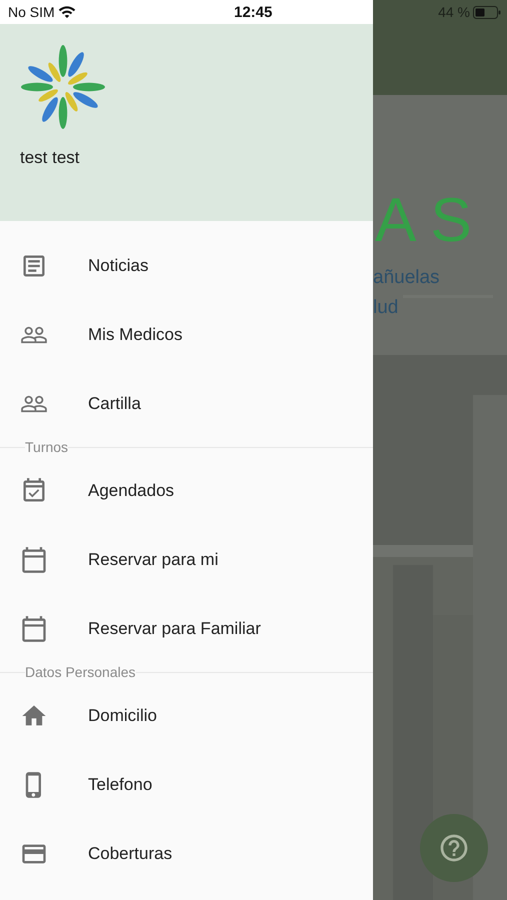 The height and width of the screenshot is (900, 507). What do you see at coordinates (253, 12) in the screenshot?
I see `clock-text: 12:45` at bounding box center [253, 12].